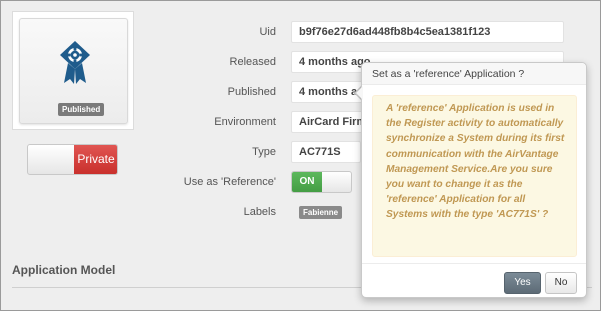  I want to click on no-button: No, so click(561, 283).